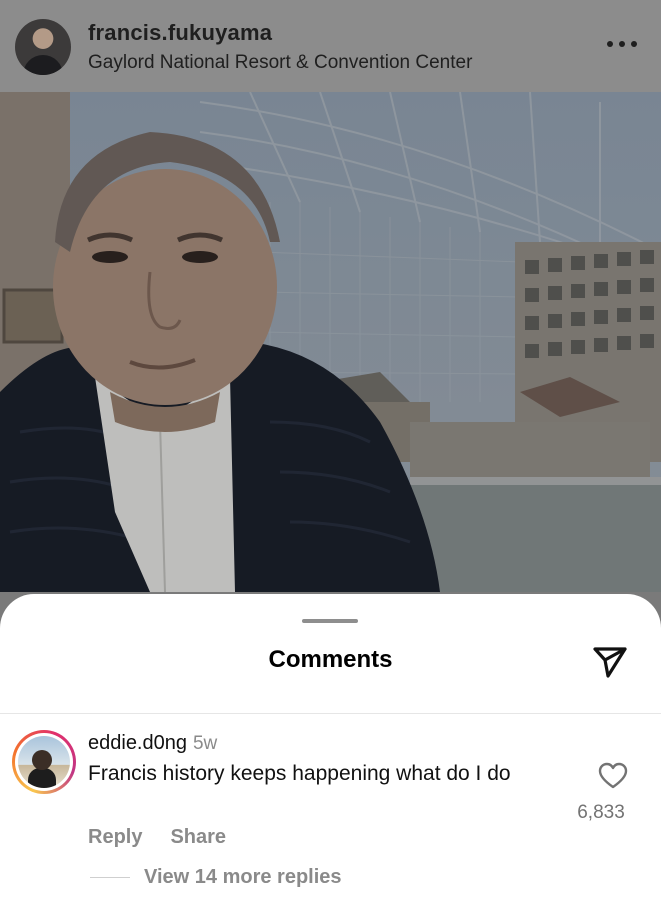 This screenshot has height=900, width=661. What do you see at coordinates (157, 837) in the screenshot?
I see `comment-actions: Reply Share` at bounding box center [157, 837].